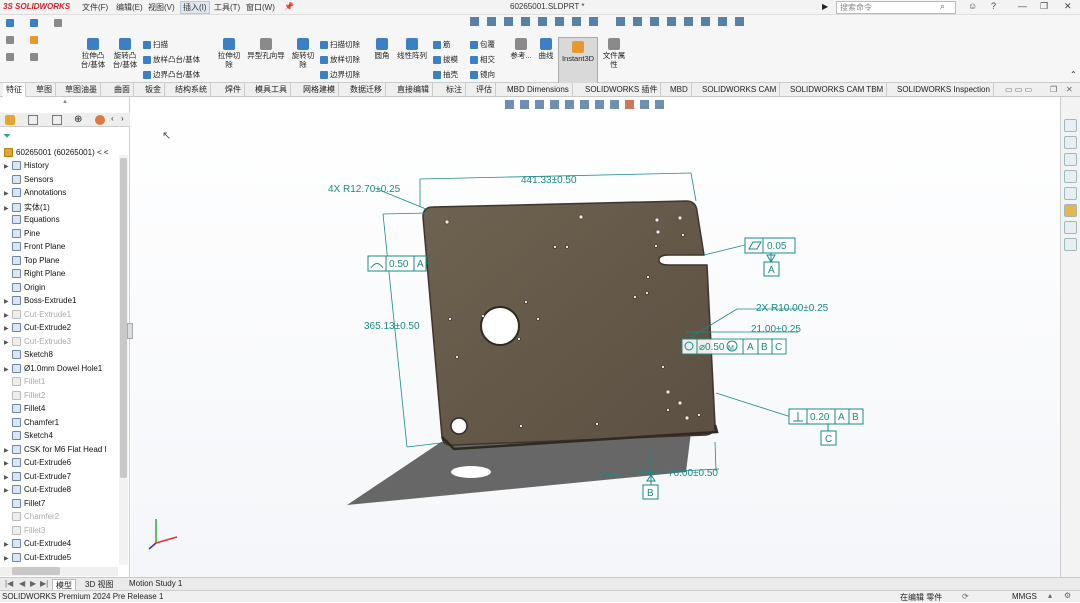 The image size is (1080, 603). Describe the element at coordinates (28, 179) in the screenshot. I see `tree-item: Sensors` at that location.